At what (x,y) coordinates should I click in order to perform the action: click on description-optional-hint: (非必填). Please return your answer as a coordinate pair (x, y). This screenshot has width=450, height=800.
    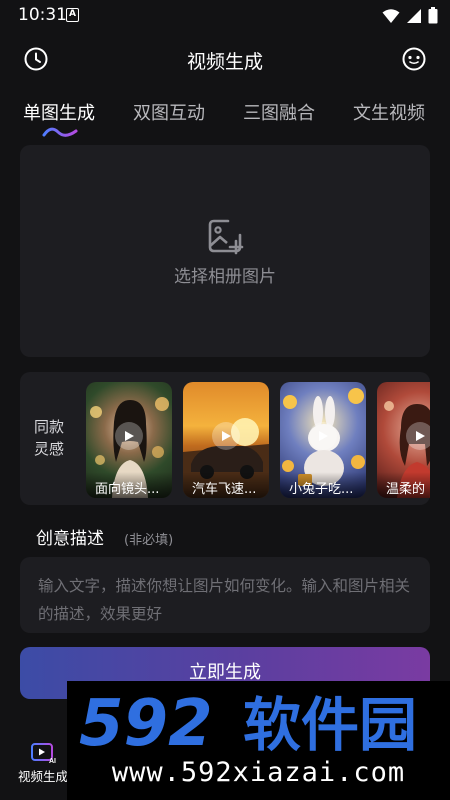
    Looking at the image, I should click on (149, 540).